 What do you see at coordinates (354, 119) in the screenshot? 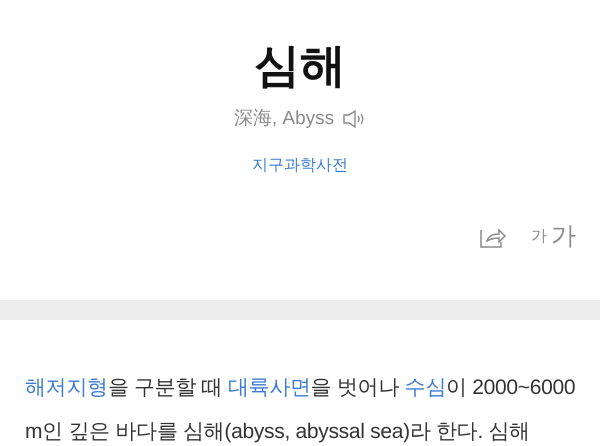
I see `speaker-icon` at bounding box center [354, 119].